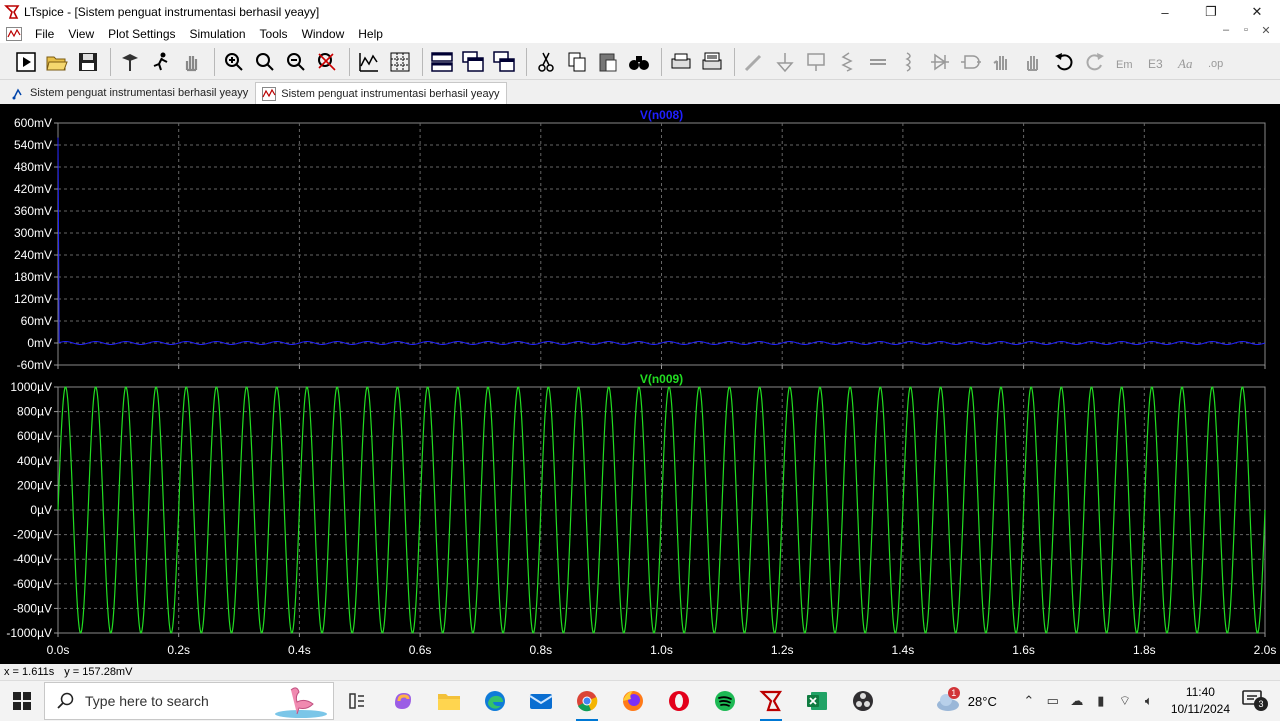 This screenshot has width=1280, height=721. Describe the element at coordinates (816, 62) in the screenshot. I see `label-icon` at that location.